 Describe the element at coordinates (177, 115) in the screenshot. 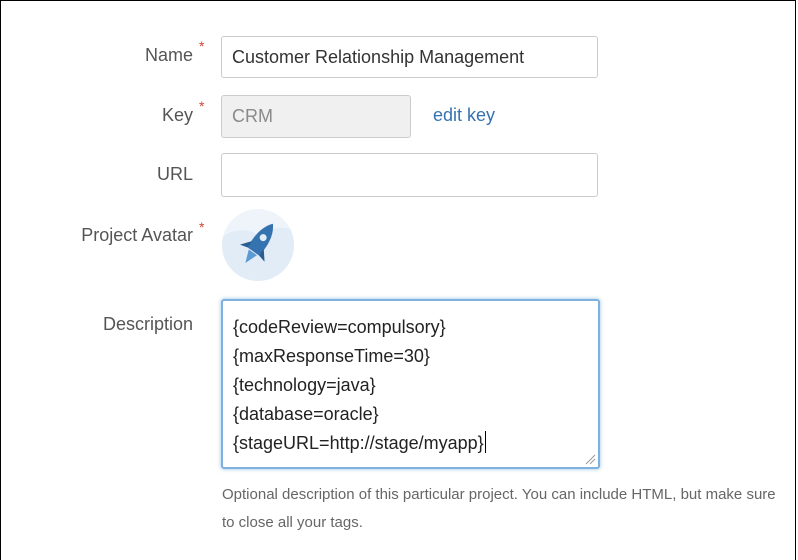

I see `key-label: Key` at that location.